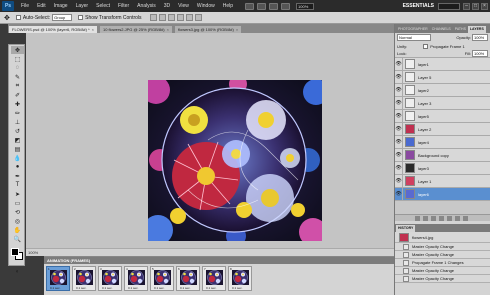  What do you see at coordinates (17, 230) in the screenshot?
I see `hand-tool-icon: ✋` at bounding box center [17, 230].